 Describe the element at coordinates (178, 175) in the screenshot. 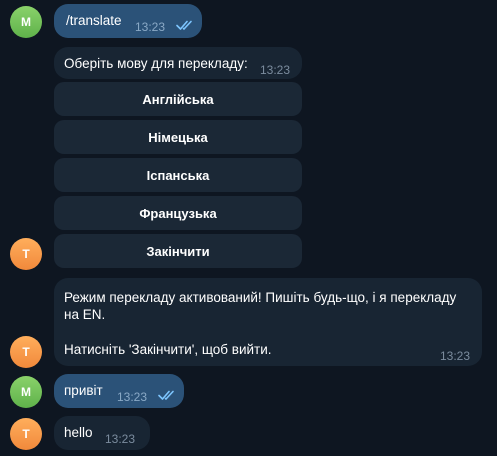

I see `keyboard-button-spanish: Іспанська` at that location.